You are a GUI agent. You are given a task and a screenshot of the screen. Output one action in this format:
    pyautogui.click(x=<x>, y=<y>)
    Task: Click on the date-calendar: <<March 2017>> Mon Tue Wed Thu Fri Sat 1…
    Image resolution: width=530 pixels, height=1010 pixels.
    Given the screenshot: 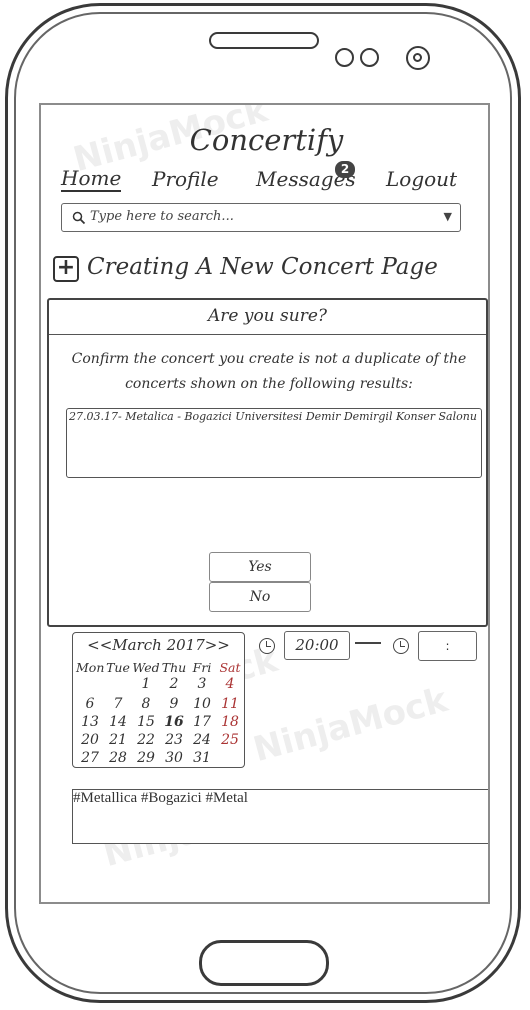 What is the action you would take?
    pyautogui.click(x=158, y=700)
    